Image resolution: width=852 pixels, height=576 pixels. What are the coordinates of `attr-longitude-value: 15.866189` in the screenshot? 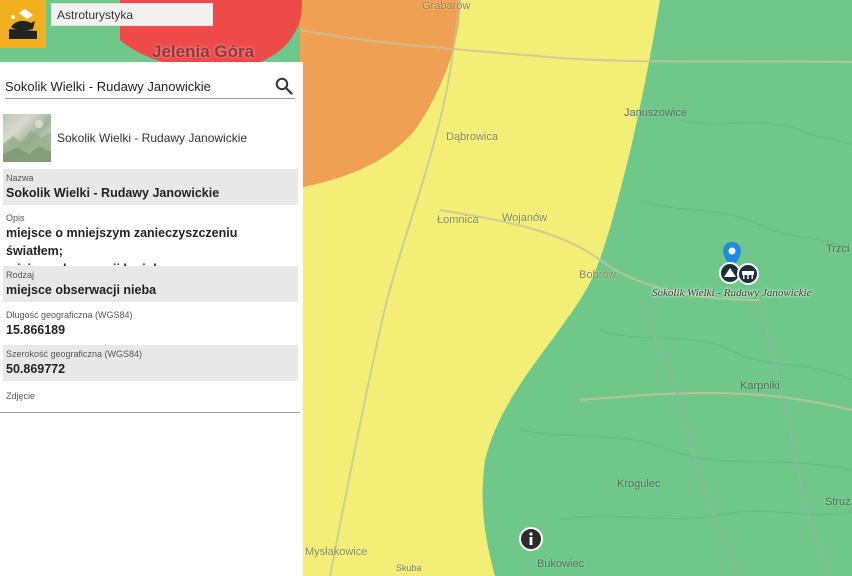 It's located at (36, 330).